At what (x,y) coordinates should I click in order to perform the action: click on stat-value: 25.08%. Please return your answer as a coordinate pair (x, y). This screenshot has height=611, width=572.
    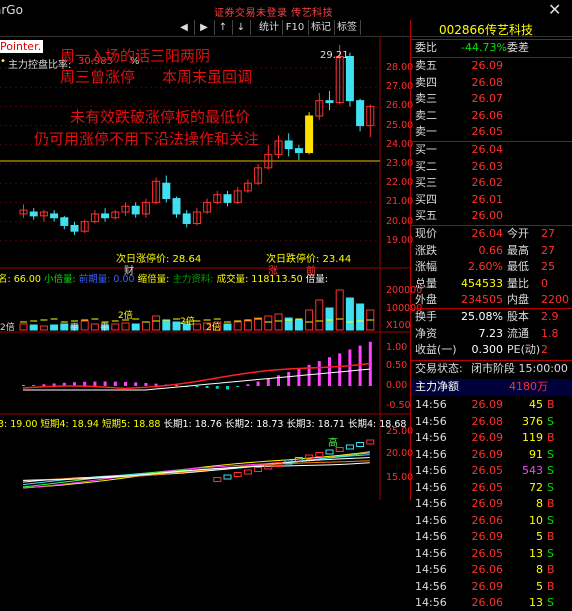
    Looking at the image, I should click on (482, 316).